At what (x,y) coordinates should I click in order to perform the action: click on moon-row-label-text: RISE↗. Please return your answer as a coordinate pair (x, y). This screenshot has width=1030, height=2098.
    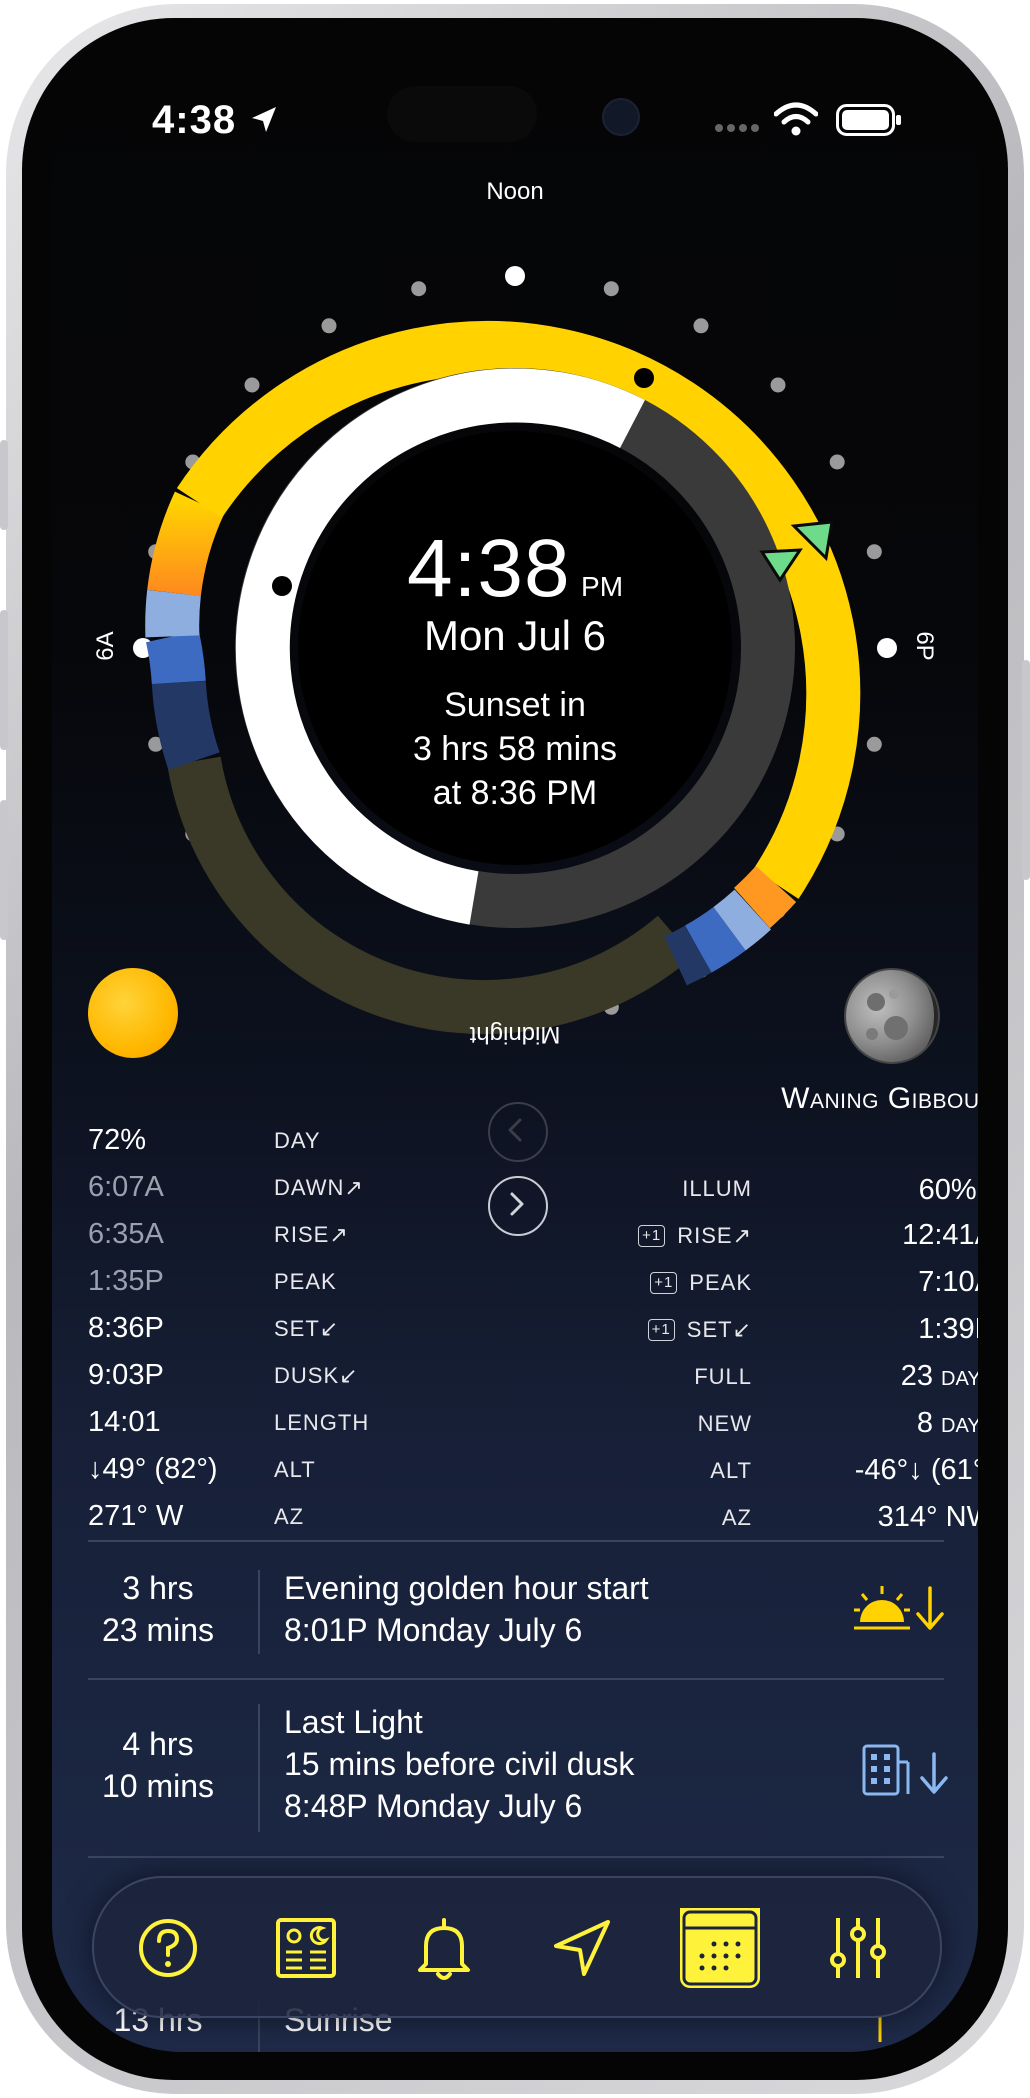
    Looking at the image, I should click on (714, 1235).